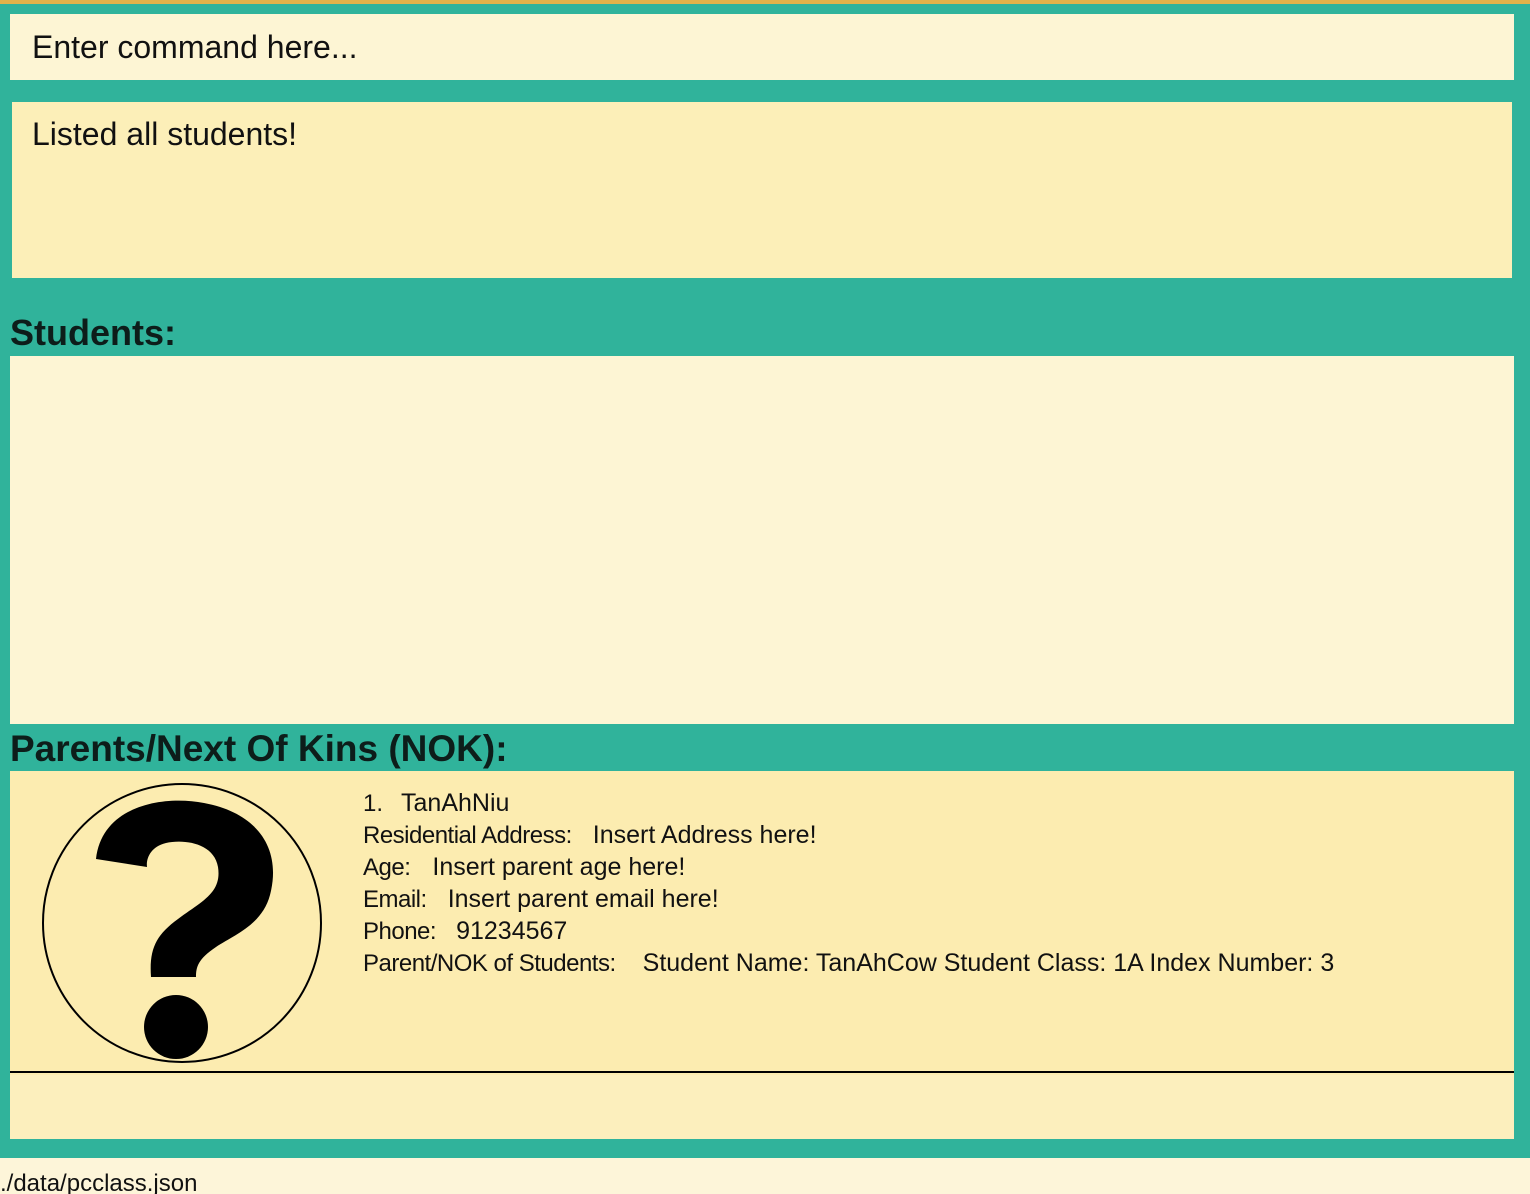  Describe the element at coordinates (762, 190) in the screenshot. I see `result-display: Listed all students!` at that location.